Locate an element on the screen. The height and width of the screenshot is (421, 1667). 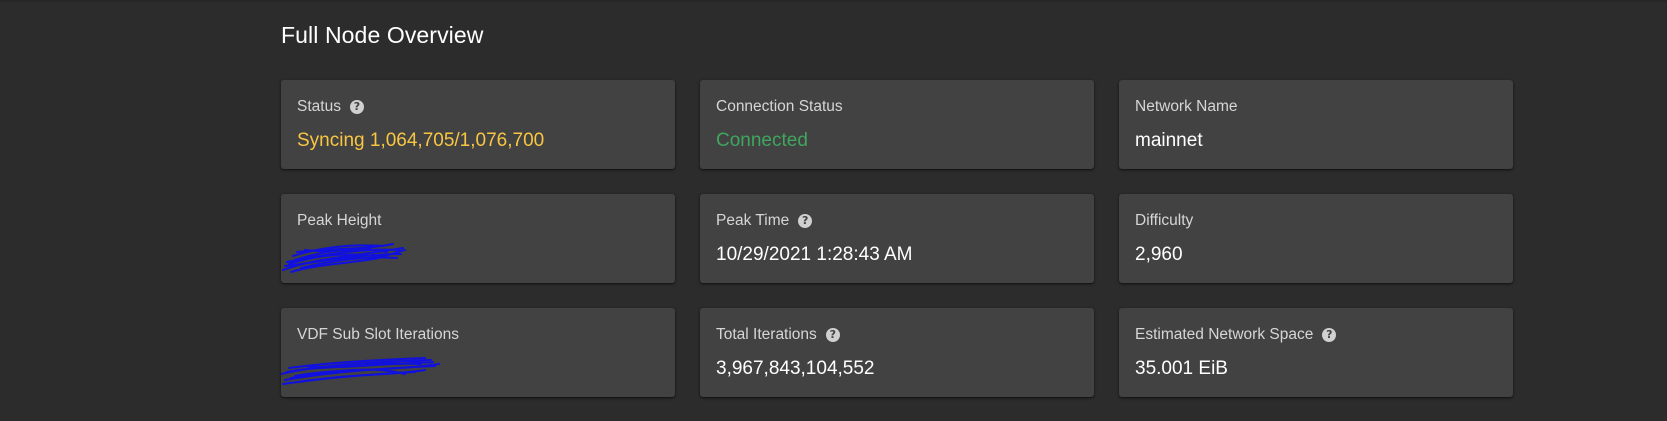
peak-time-card: Peak Time ? 10/29/2021 1:28:43 AM is located at coordinates (897, 238).